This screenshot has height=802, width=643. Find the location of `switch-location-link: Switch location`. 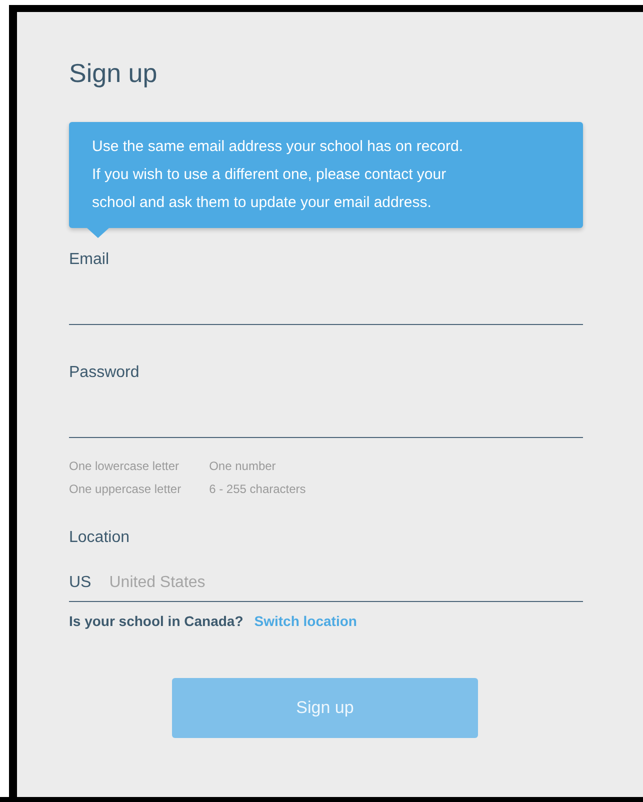

switch-location-link: Switch location is located at coordinates (305, 621).